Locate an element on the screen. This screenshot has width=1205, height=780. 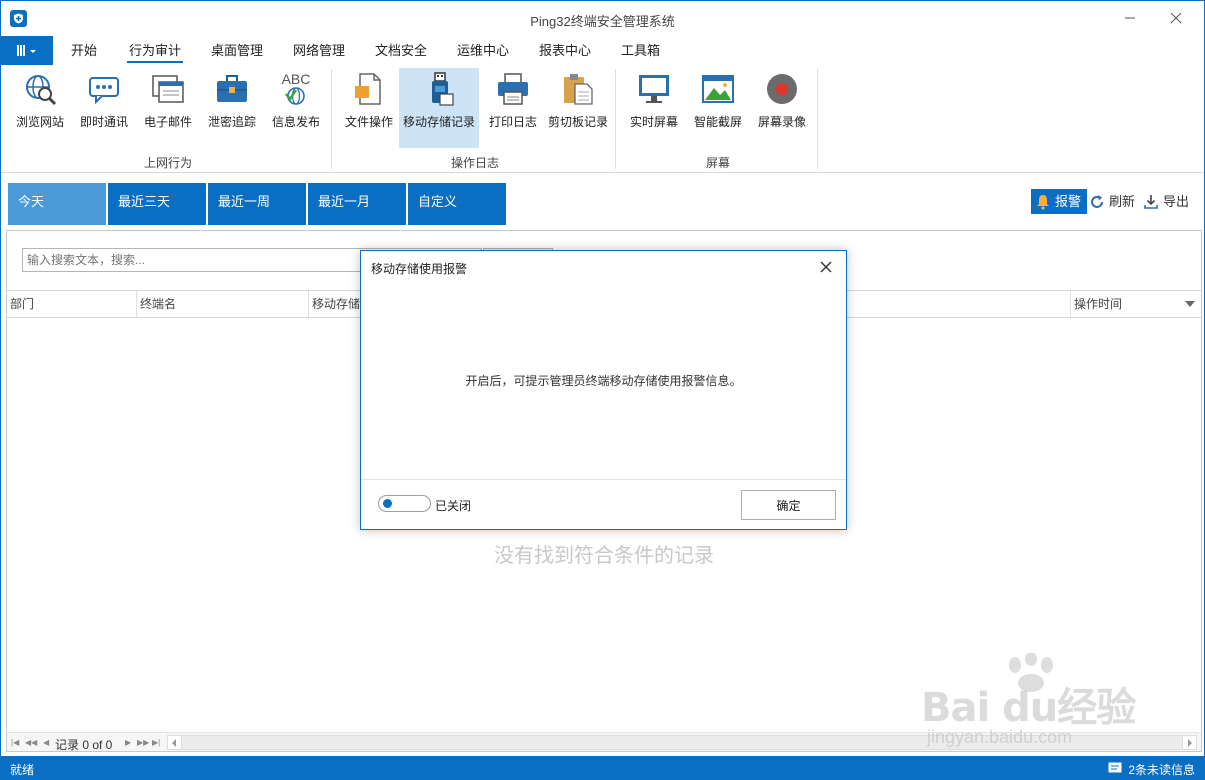
globe-search-icon is located at coordinates (41, 90).